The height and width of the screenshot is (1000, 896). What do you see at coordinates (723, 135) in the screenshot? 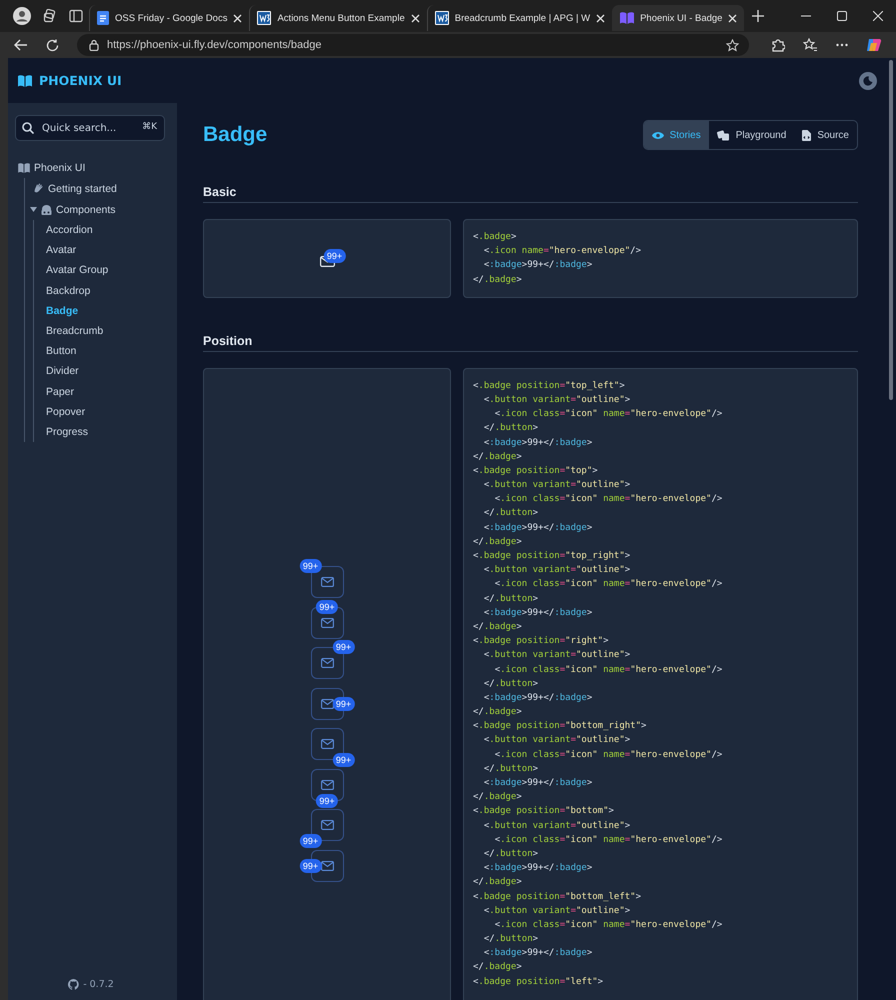
I see `dice-icon` at bounding box center [723, 135].